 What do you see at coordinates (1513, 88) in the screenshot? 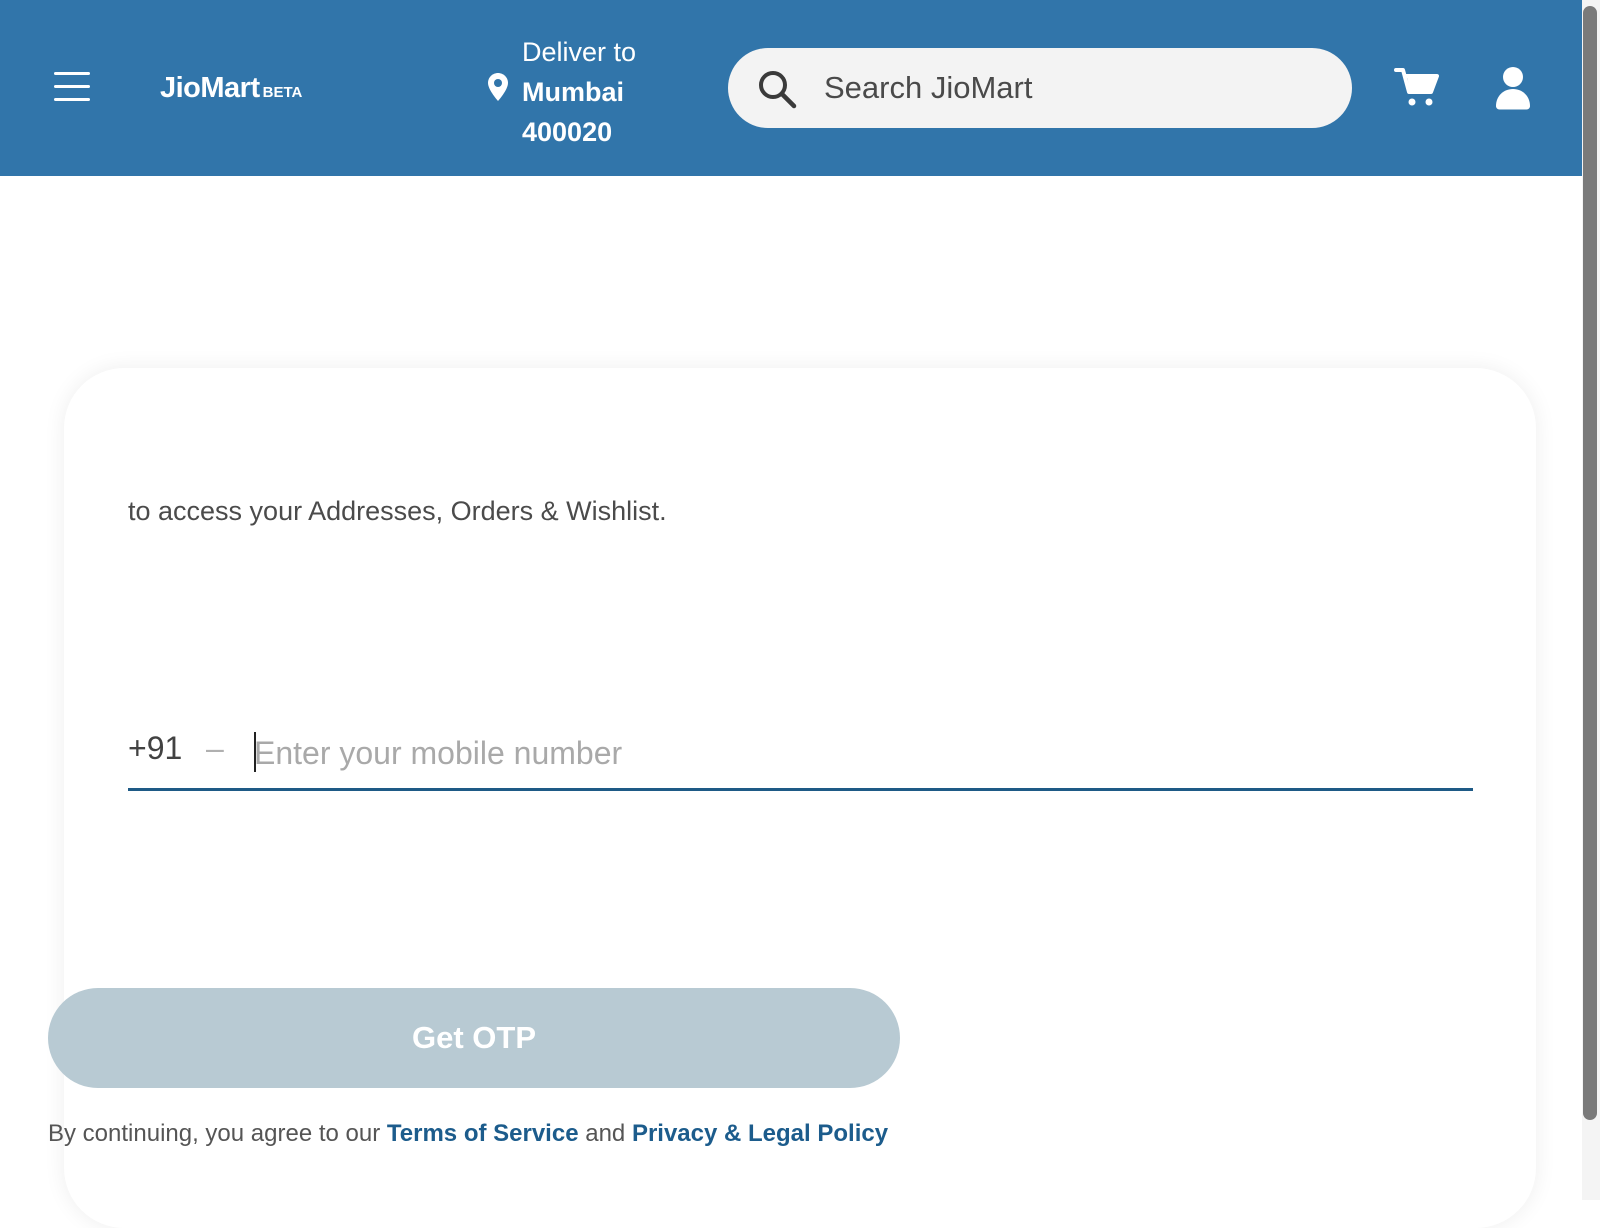
I see `user-icon` at bounding box center [1513, 88].